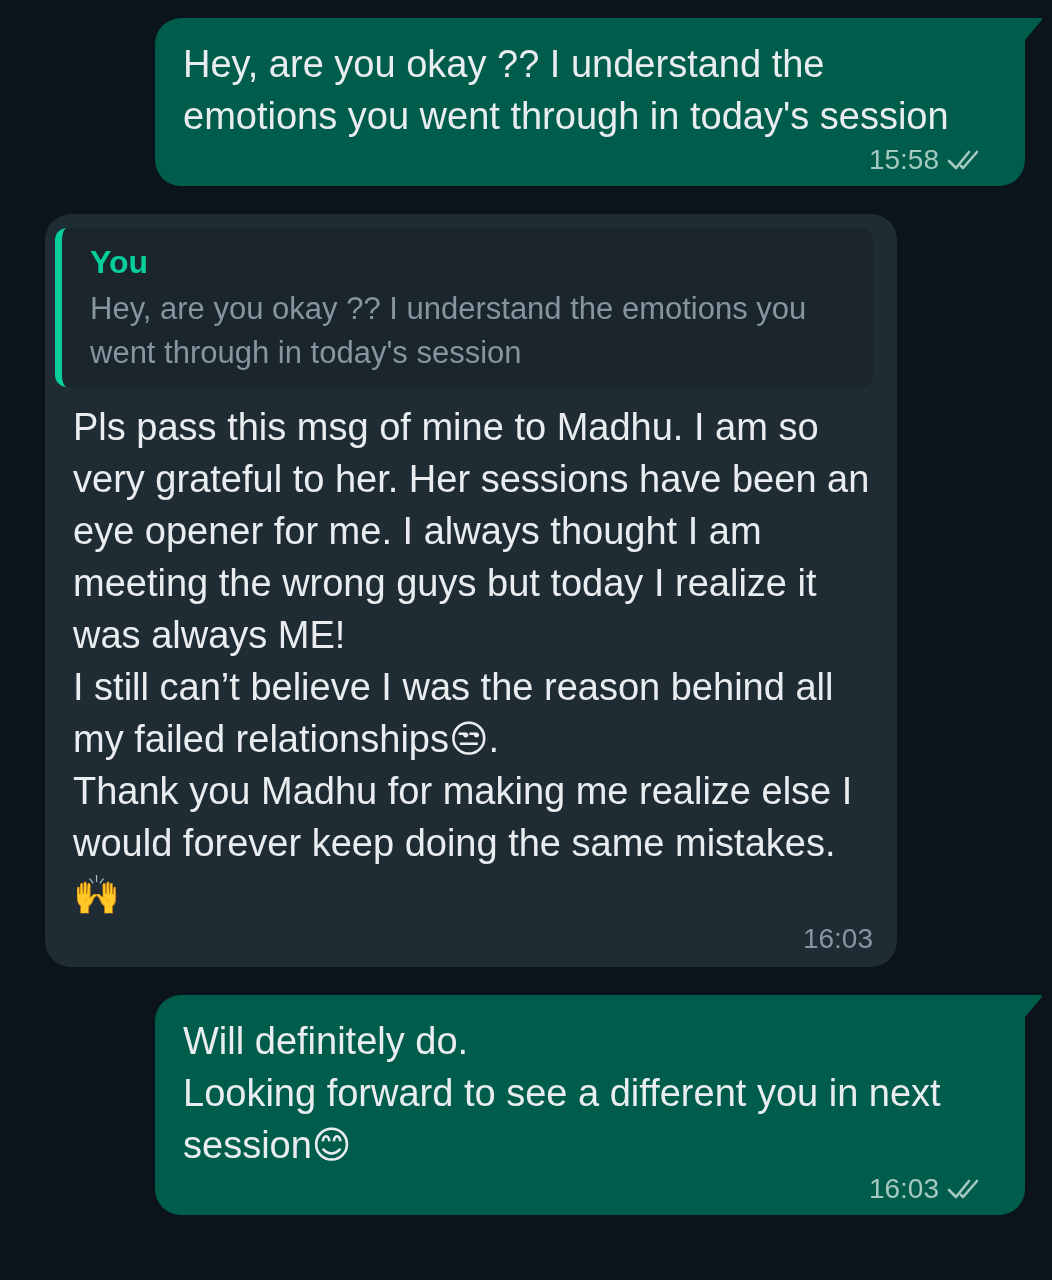 Image resolution: width=1052 pixels, height=1280 pixels. I want to click on message-text: Hey, are you okay ?? I understand the emotions you went through in today's session, so click(566, 90).